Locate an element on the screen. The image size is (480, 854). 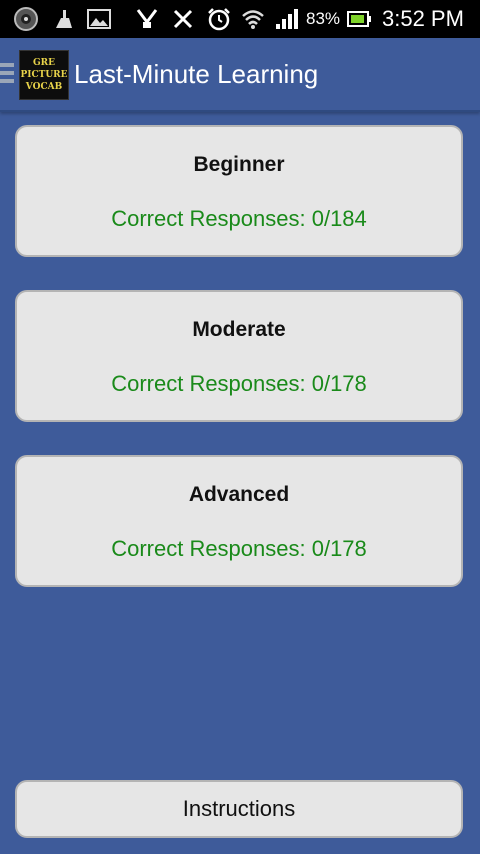
level-card-beginner: Beginner Correct Responses: 0/184 is located at coordinates (239, 191).